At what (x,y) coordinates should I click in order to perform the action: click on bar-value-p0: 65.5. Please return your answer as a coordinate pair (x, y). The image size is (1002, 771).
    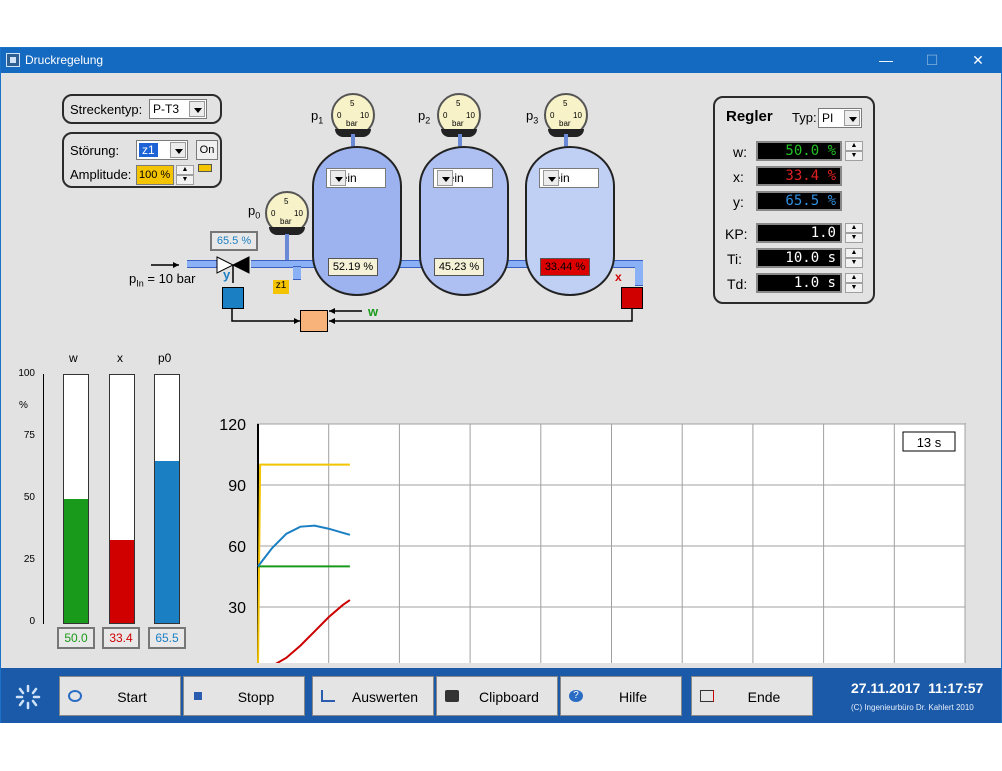
    Looking at the image, I should click on (167, 638).